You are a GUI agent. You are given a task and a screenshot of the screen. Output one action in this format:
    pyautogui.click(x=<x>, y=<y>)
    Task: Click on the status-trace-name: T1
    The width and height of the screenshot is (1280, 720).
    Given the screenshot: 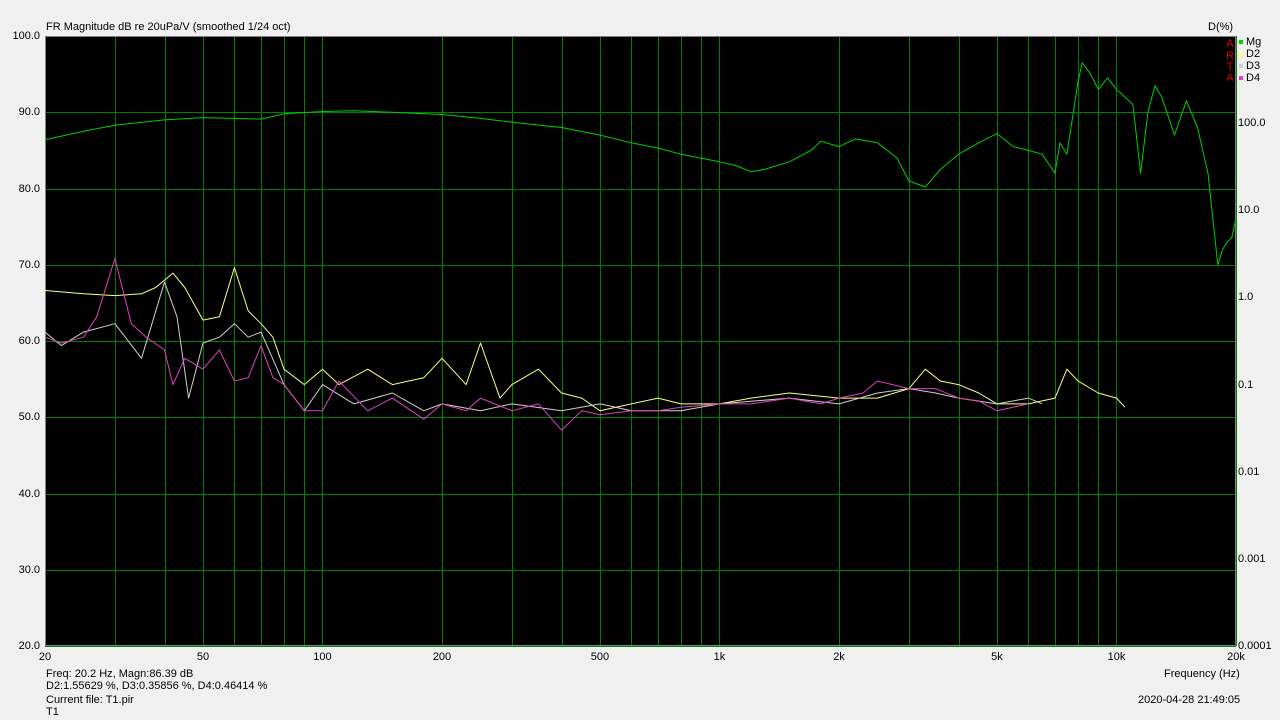 What is the action you would take?
    pyautogui.click(x=52, y=712)
    